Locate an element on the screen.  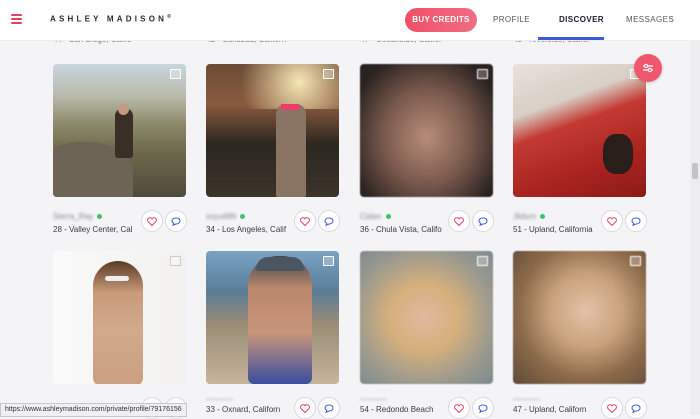
profile-location: 28 - Valley Center, Cal is located at coordinates (93, 229).